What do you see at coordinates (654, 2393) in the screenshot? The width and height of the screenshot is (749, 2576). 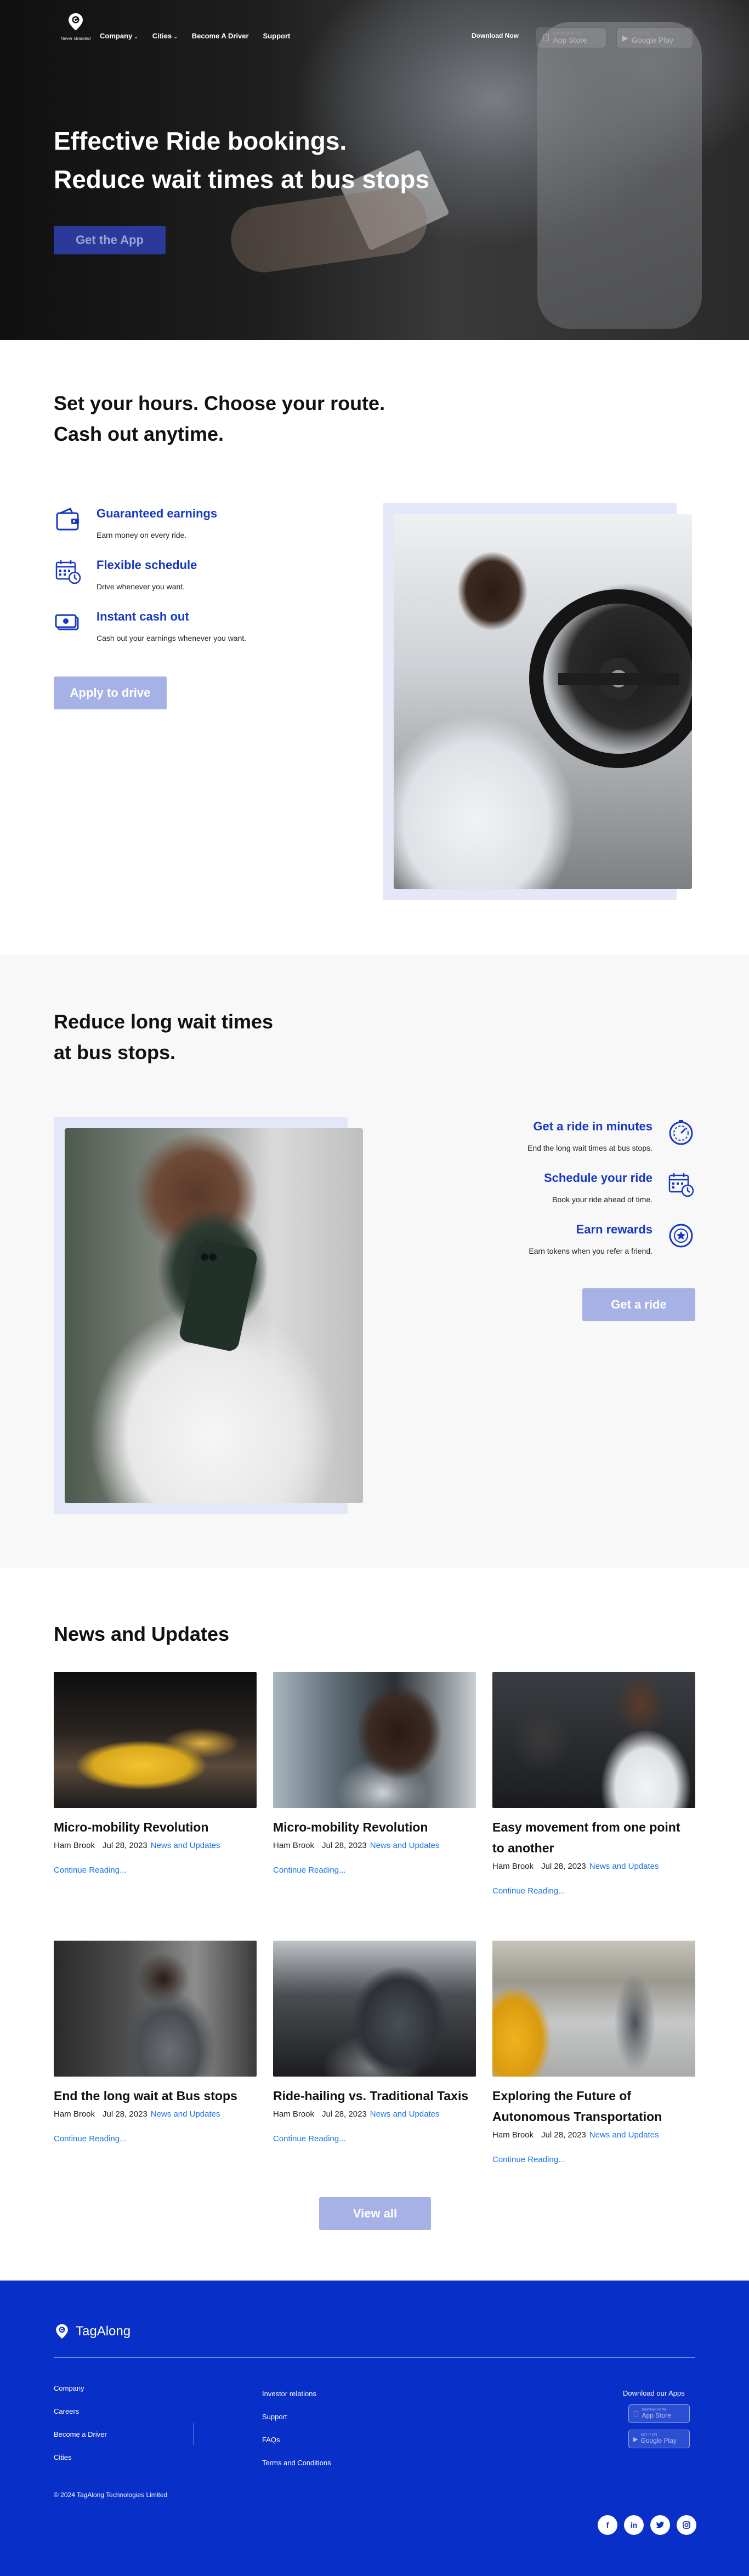 I see `footer-download-label: Download our Apps` at bounding box center [654, 2393].